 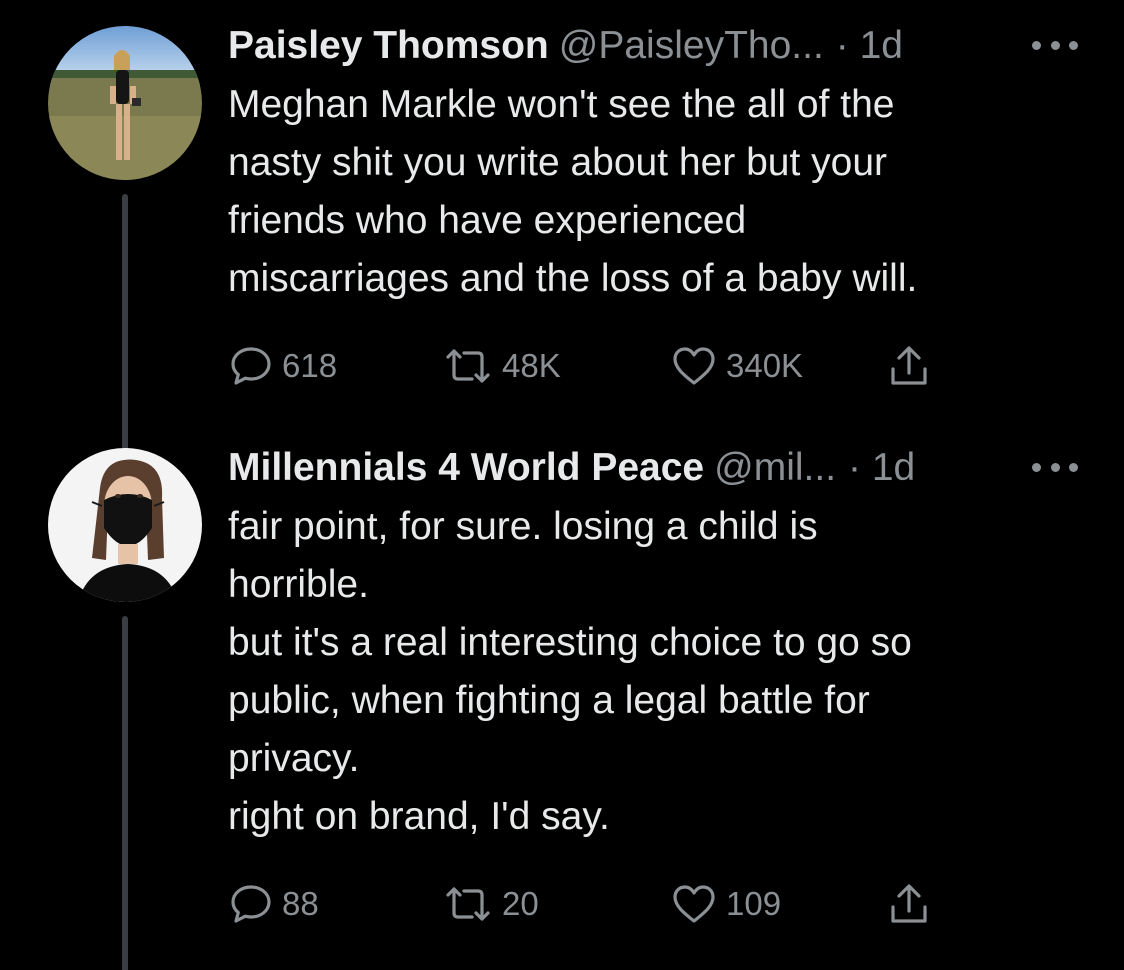 I want to click on tweet-actions: 618 48K 340K, so click(x=658, y=366).